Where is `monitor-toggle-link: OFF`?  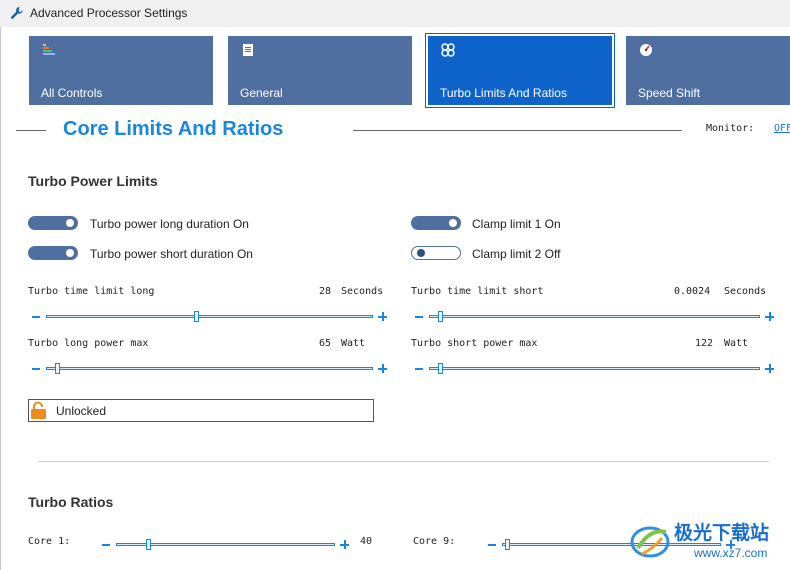
monitor-toggle-link: OFF is located at coordinates (782, 128).